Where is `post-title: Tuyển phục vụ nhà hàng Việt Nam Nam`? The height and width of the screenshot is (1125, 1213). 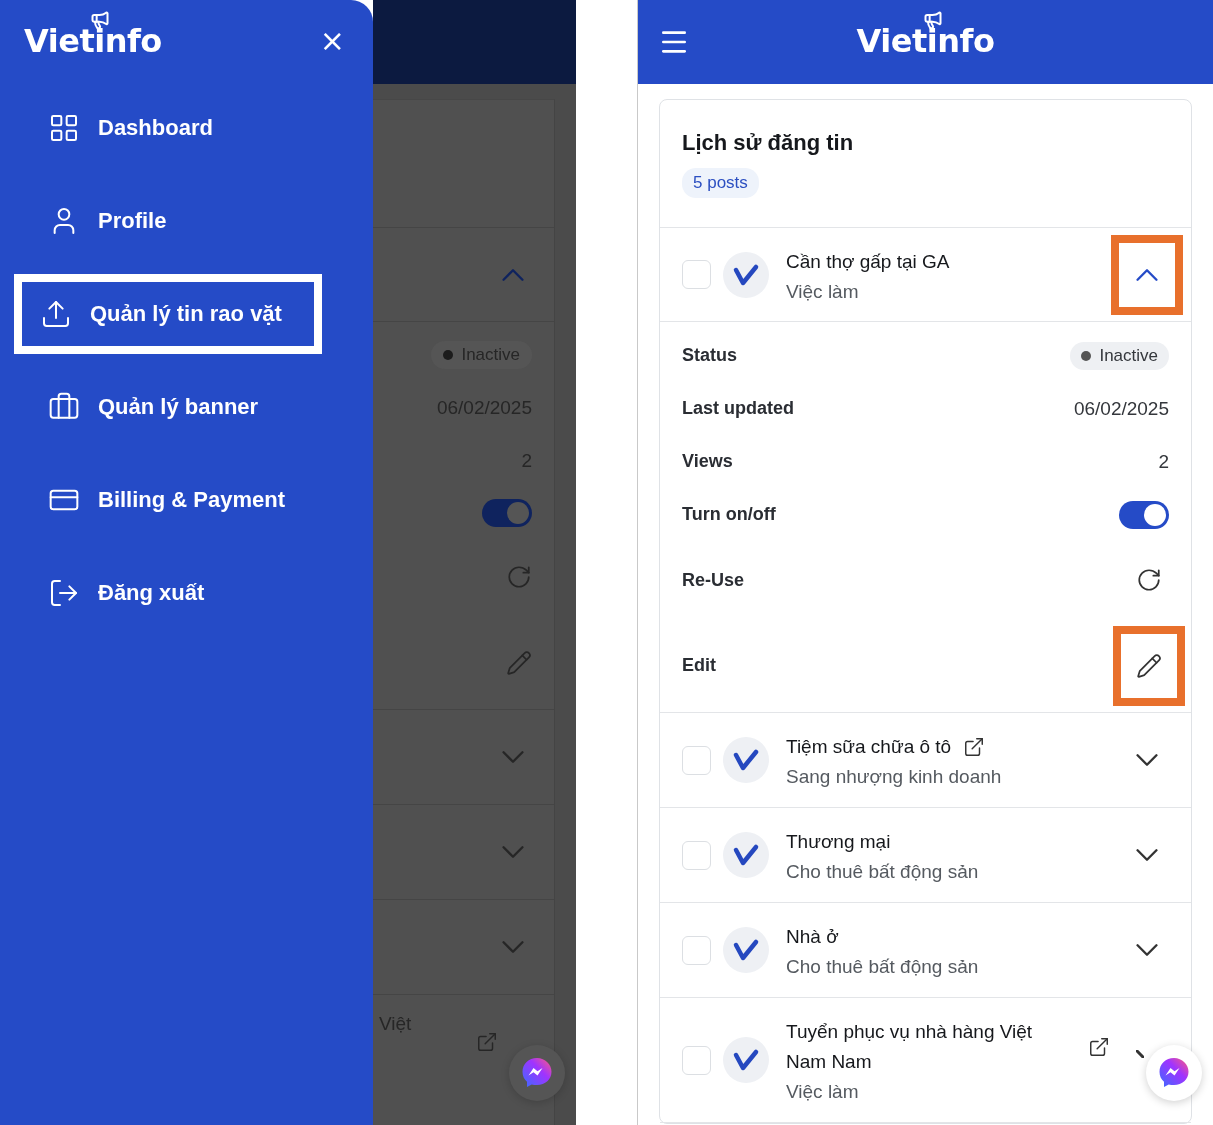 post-title: Tuyển phục vụ nhà hàng Việt Nam Nam is located at coordinates (910, 1047).